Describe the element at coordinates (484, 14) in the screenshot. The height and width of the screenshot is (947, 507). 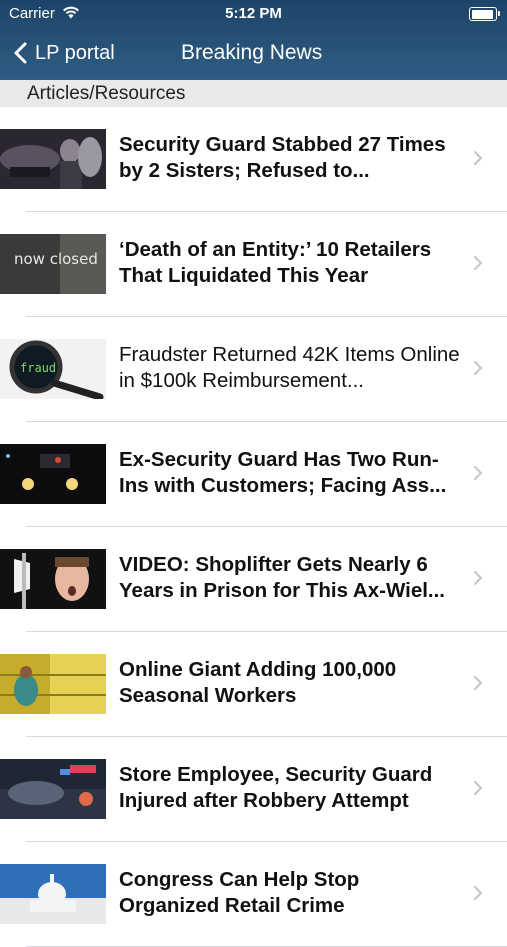
I see `battery-icon` at that location.